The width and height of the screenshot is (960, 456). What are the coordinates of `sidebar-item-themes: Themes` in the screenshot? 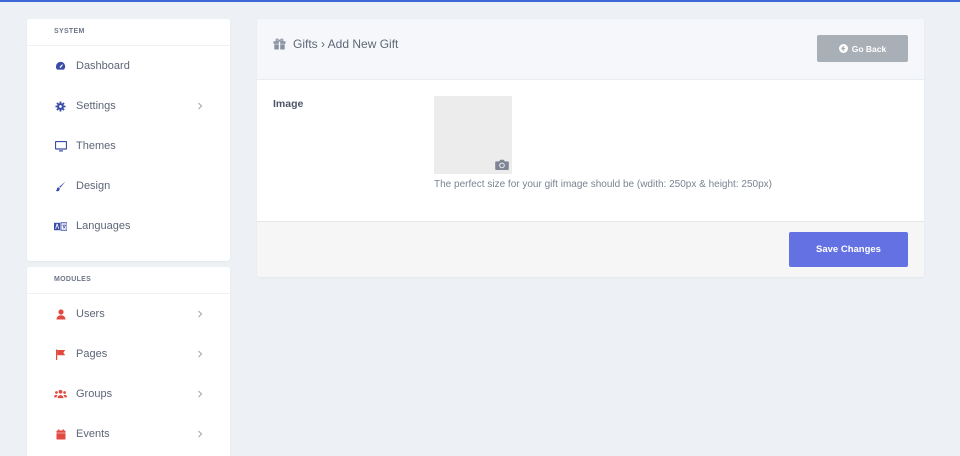 It's located at (128, 146).